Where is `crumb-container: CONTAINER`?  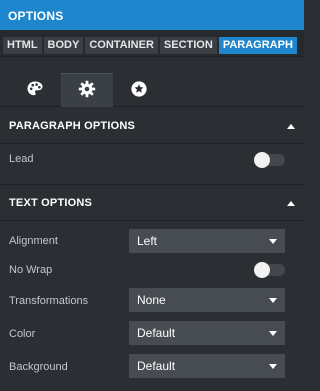 crumb-container: CONTAINER is located at coordinates (121, 45).